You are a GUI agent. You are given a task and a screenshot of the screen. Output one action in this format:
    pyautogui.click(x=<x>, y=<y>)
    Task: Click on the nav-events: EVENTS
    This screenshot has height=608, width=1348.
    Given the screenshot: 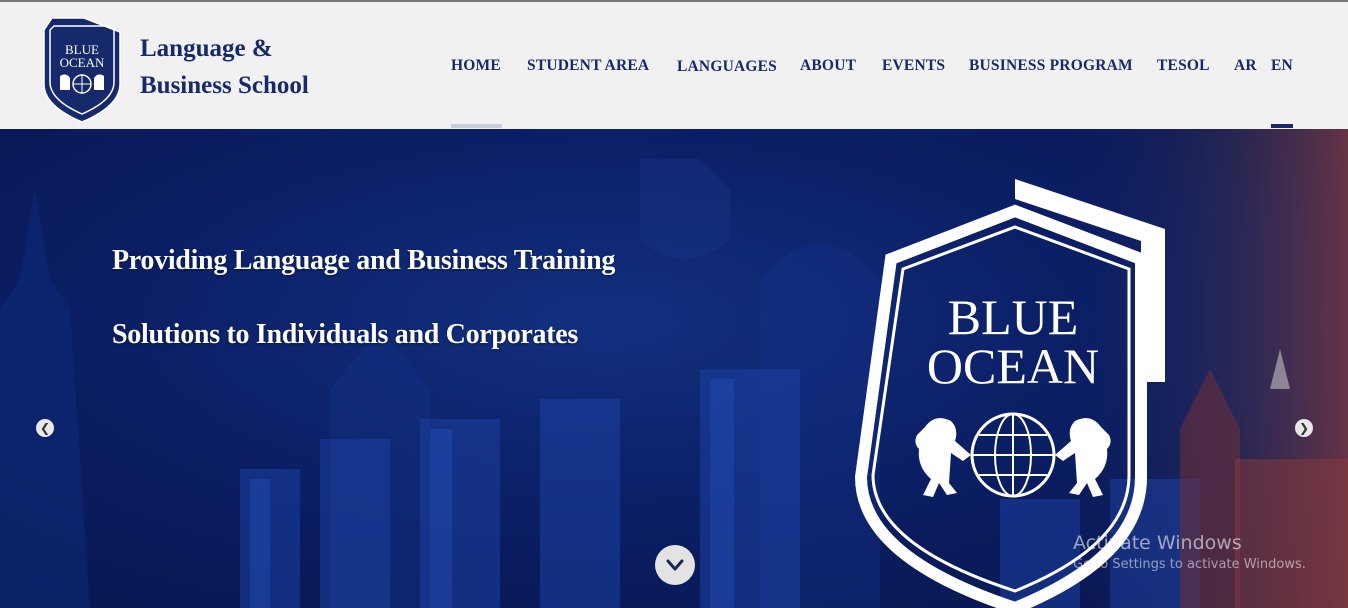 What is the action you would take?
    pyautogui.click(x=913, y=66)
    